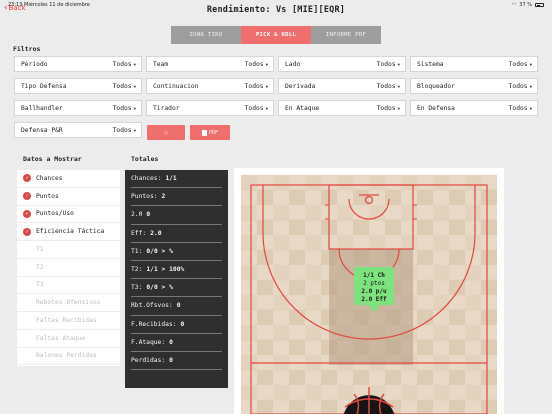 This screenshot has height=414, width=552. I want to click on datos-item-eficiencia-t-ctica: ✓ Eficiencia Táctica, so click(68, 232).